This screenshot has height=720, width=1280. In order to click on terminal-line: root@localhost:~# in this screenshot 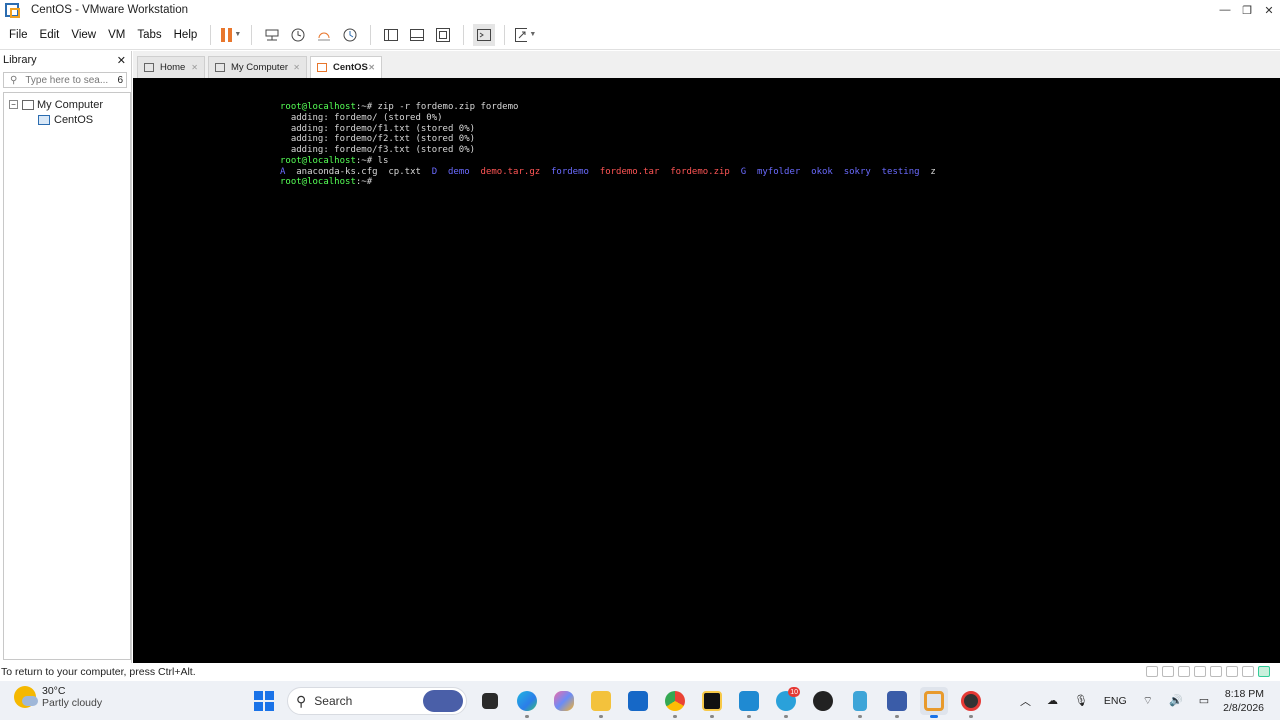, I will do `click(780, 182)`.